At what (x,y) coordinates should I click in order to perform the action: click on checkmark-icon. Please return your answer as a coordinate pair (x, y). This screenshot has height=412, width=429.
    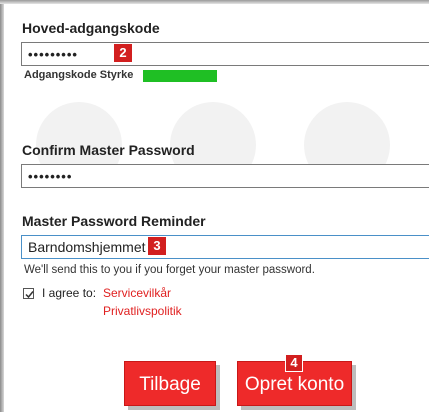
    Looking at the image, I should click on (29, 295).